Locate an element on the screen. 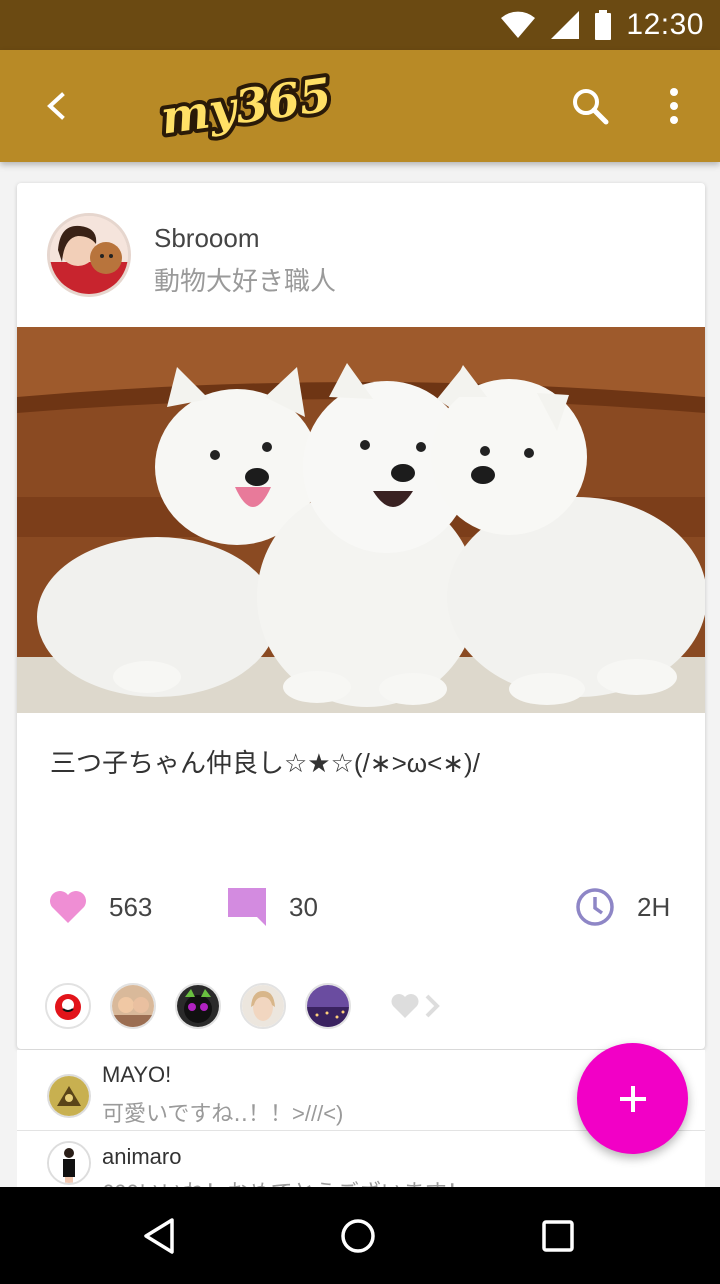  nav-recents-icon is located at coordinates (558, 1236).